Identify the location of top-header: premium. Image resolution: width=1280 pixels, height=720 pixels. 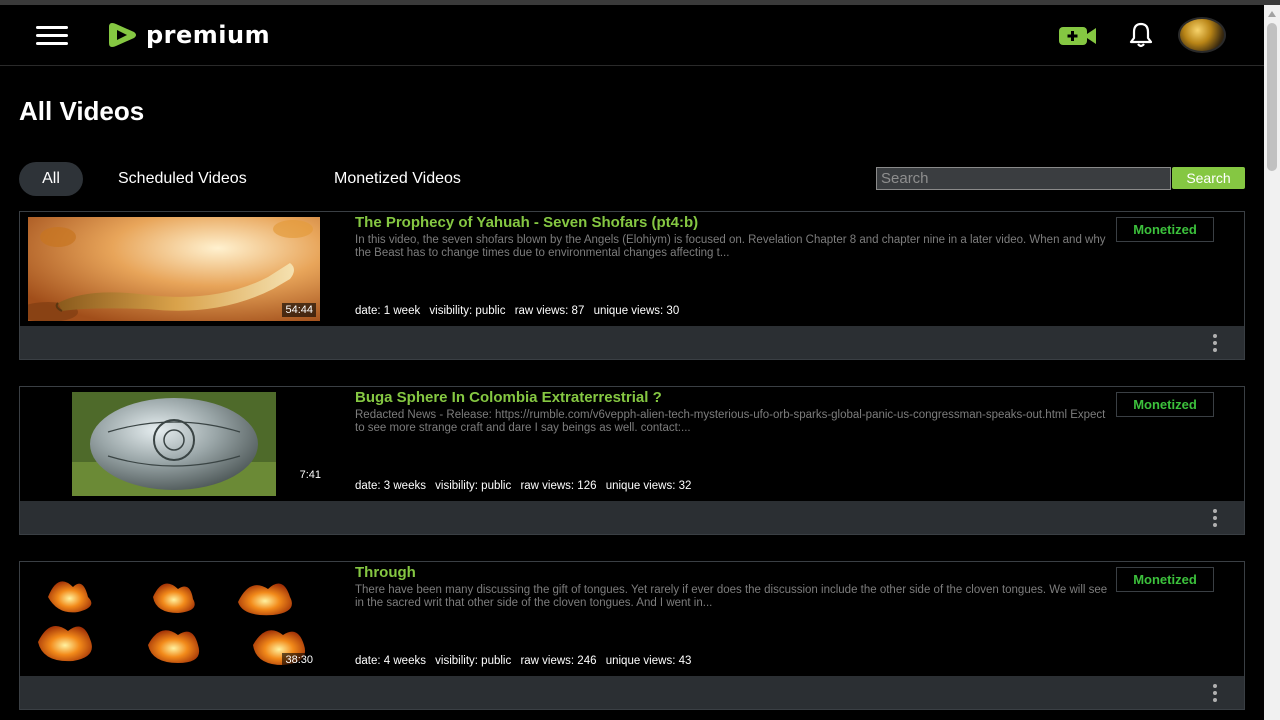
(632, 35).